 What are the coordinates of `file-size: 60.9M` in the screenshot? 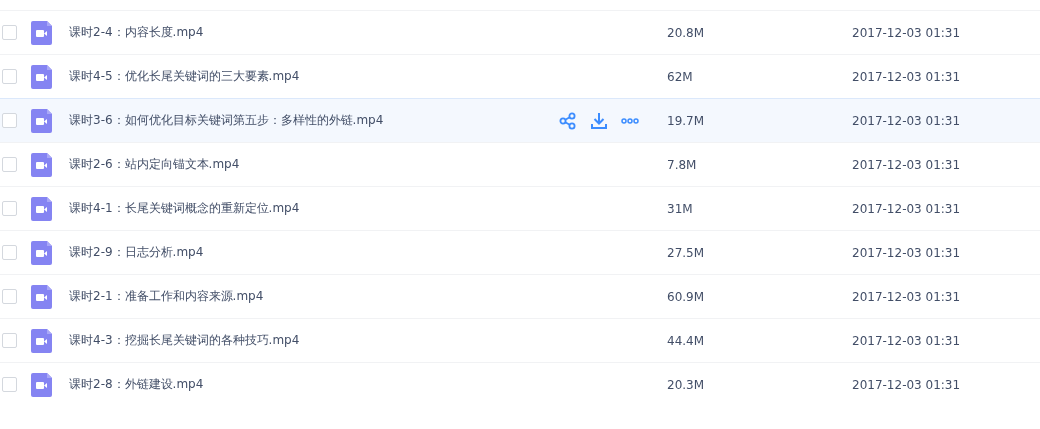 It's located at (686, 296).